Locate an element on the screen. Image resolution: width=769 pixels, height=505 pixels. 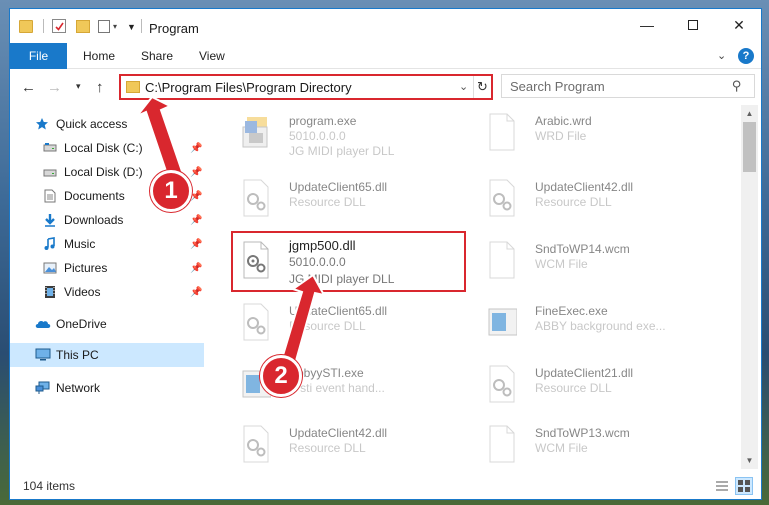
annotation-arrows is located at coordinates (231, 236).